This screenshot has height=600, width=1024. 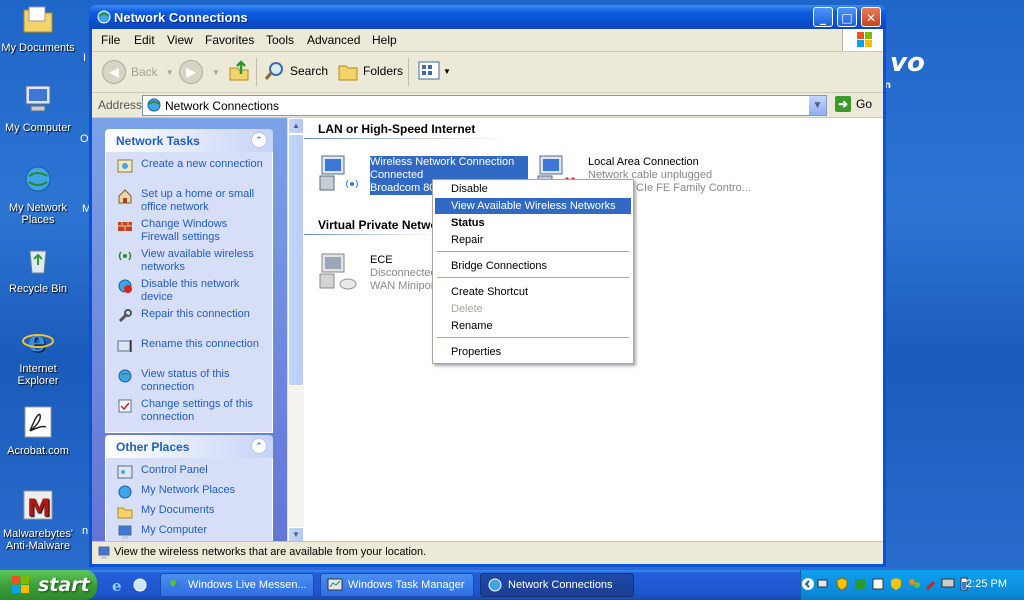 What do you see at coordinates (333, 40) in the screenshot?
I see `menu-advanced: Advanced` at bounding box center [333, 40].